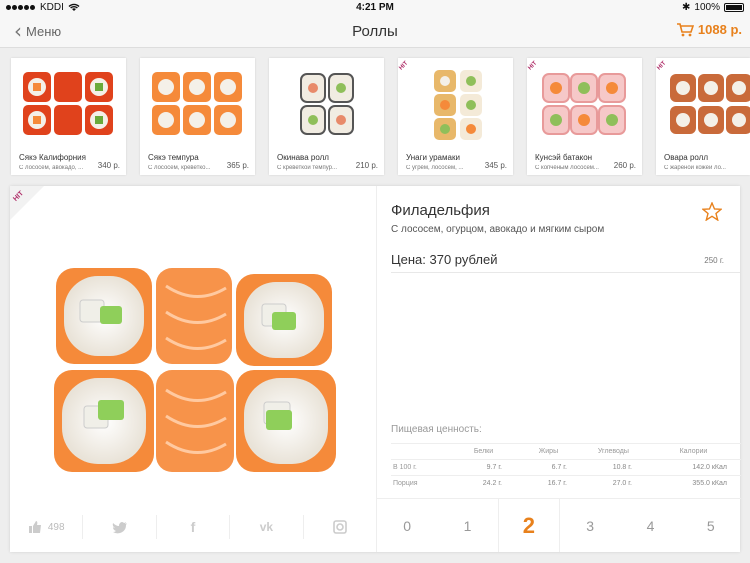  I want to click on clock: 4:21 PM, so click(375, 7).